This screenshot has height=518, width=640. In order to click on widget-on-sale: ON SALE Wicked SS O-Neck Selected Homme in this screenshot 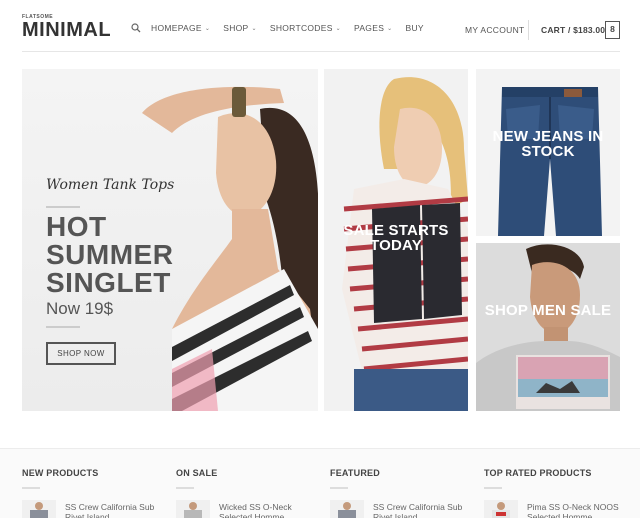, I will do `click(246, 493)`.